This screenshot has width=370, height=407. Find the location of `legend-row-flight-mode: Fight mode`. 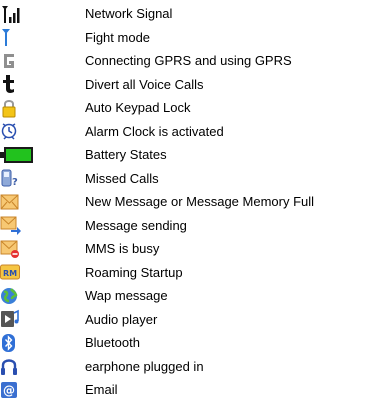

legend-row-flight-mode: Fight mode is located at coordinates (185, 38).